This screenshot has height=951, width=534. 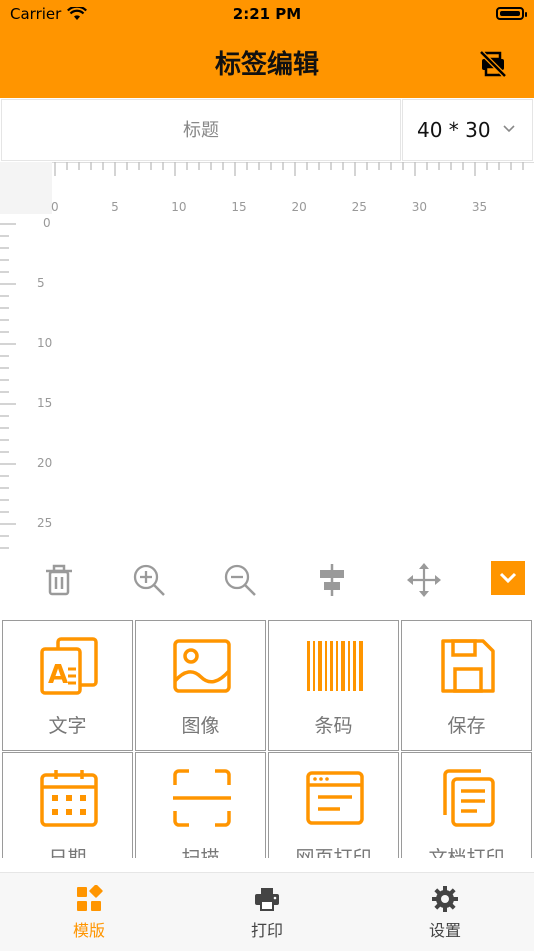 What do you see at coordinates (445, 899) in the screenshot?
I see `gear-icon` at bounding box center [445, 899].